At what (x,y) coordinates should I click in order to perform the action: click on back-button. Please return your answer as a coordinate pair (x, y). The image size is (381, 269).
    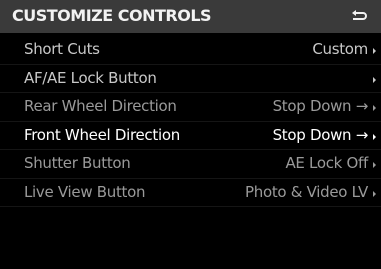
    Looking at the image, I should click on (359, 17).